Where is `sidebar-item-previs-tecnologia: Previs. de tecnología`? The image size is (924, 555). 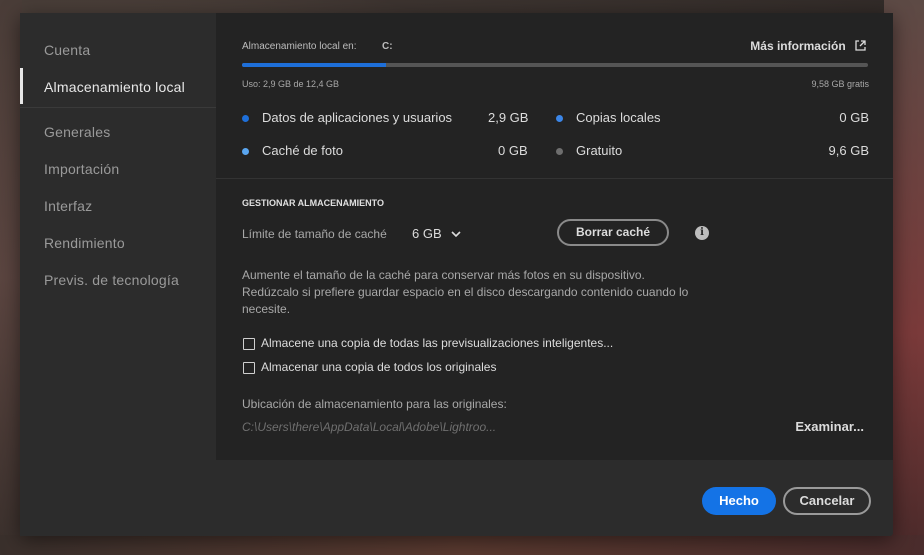
sidebar-item-previs-tecnologia: Previs. de tecnología is located at coordinates (111, 280).